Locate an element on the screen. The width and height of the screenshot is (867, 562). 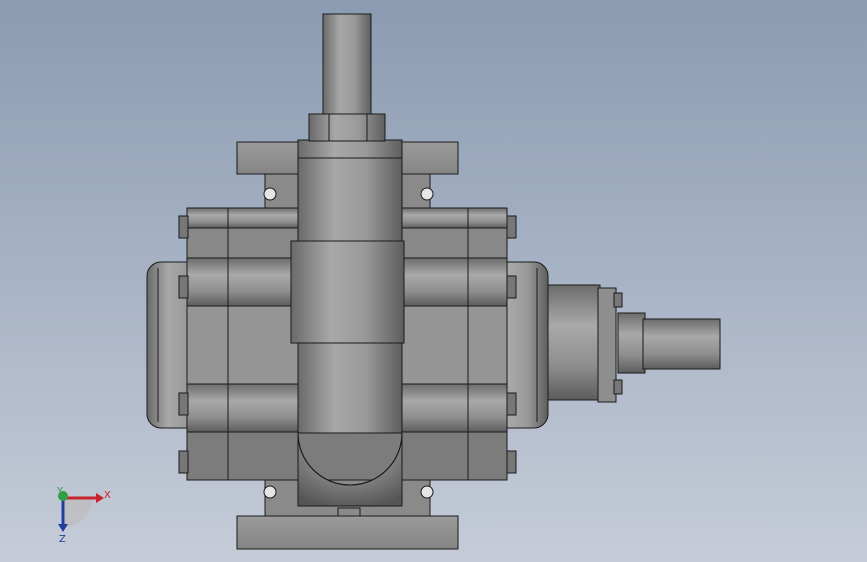
y-axis-label: Y is located at coordinates (60, 491).